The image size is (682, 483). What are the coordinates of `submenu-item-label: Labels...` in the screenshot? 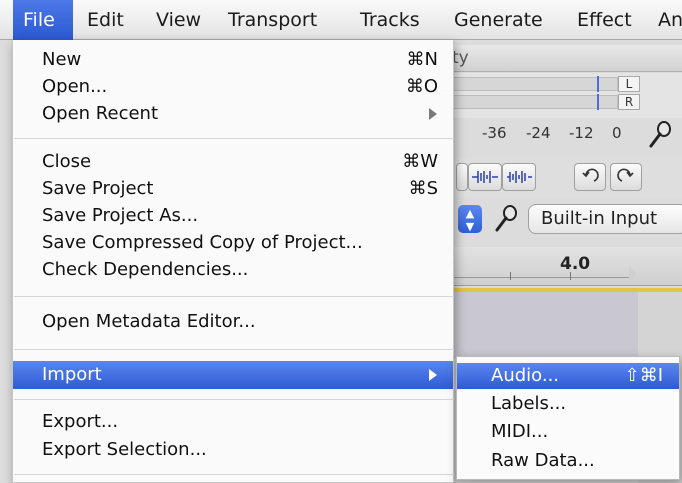 It's located at (529, 403).